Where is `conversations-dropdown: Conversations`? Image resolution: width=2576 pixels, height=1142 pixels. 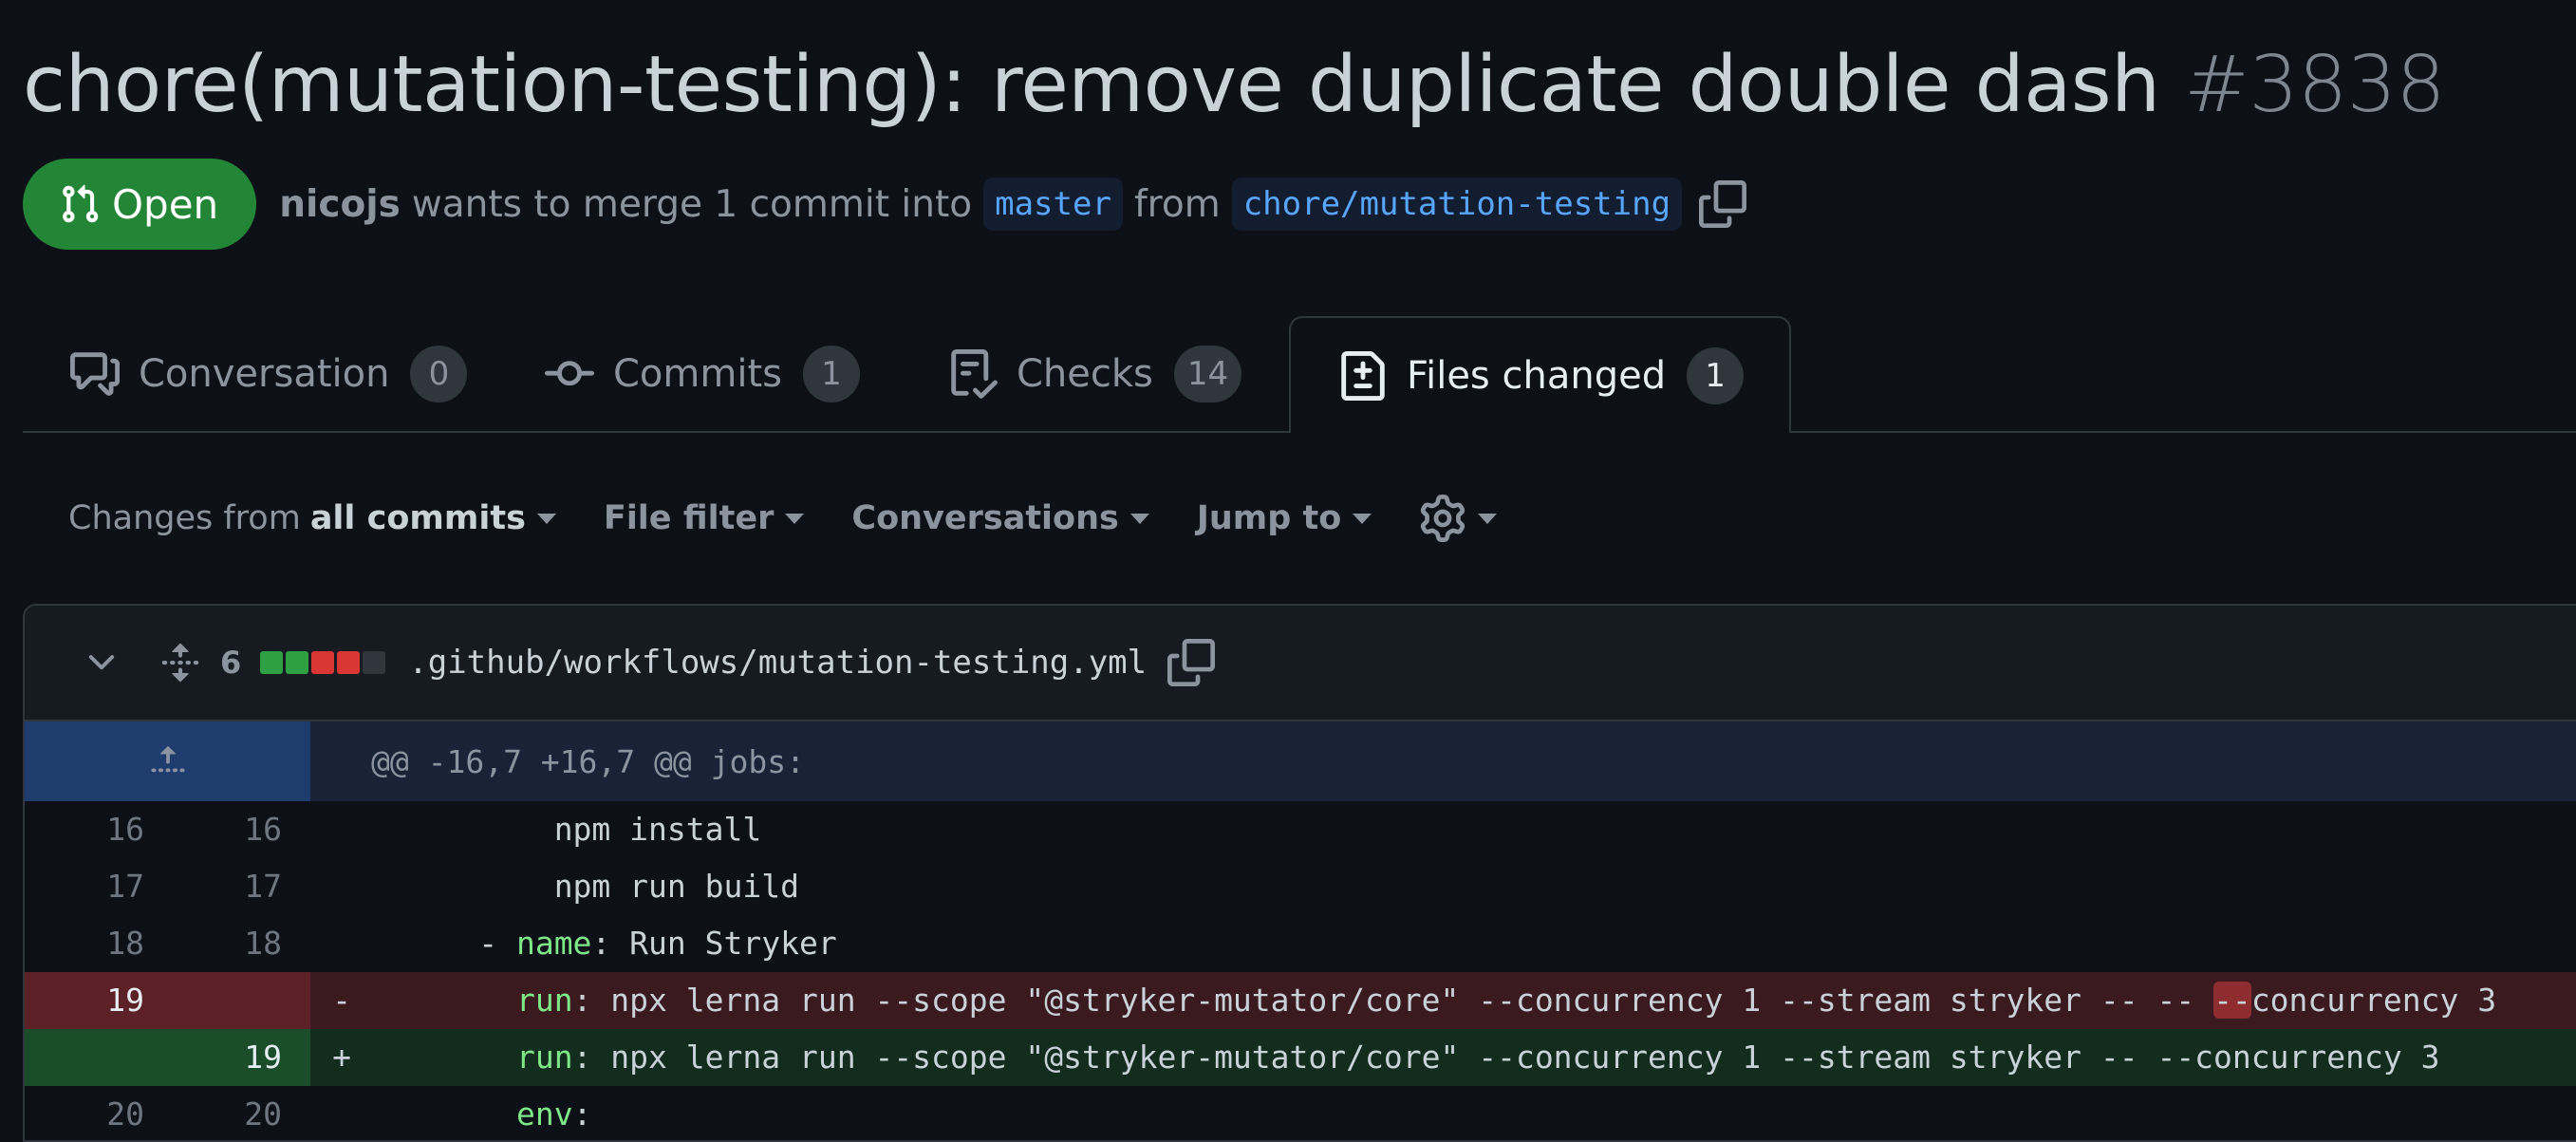 conversations-dropdown: Conversations is located at coordinates (1000, 518).